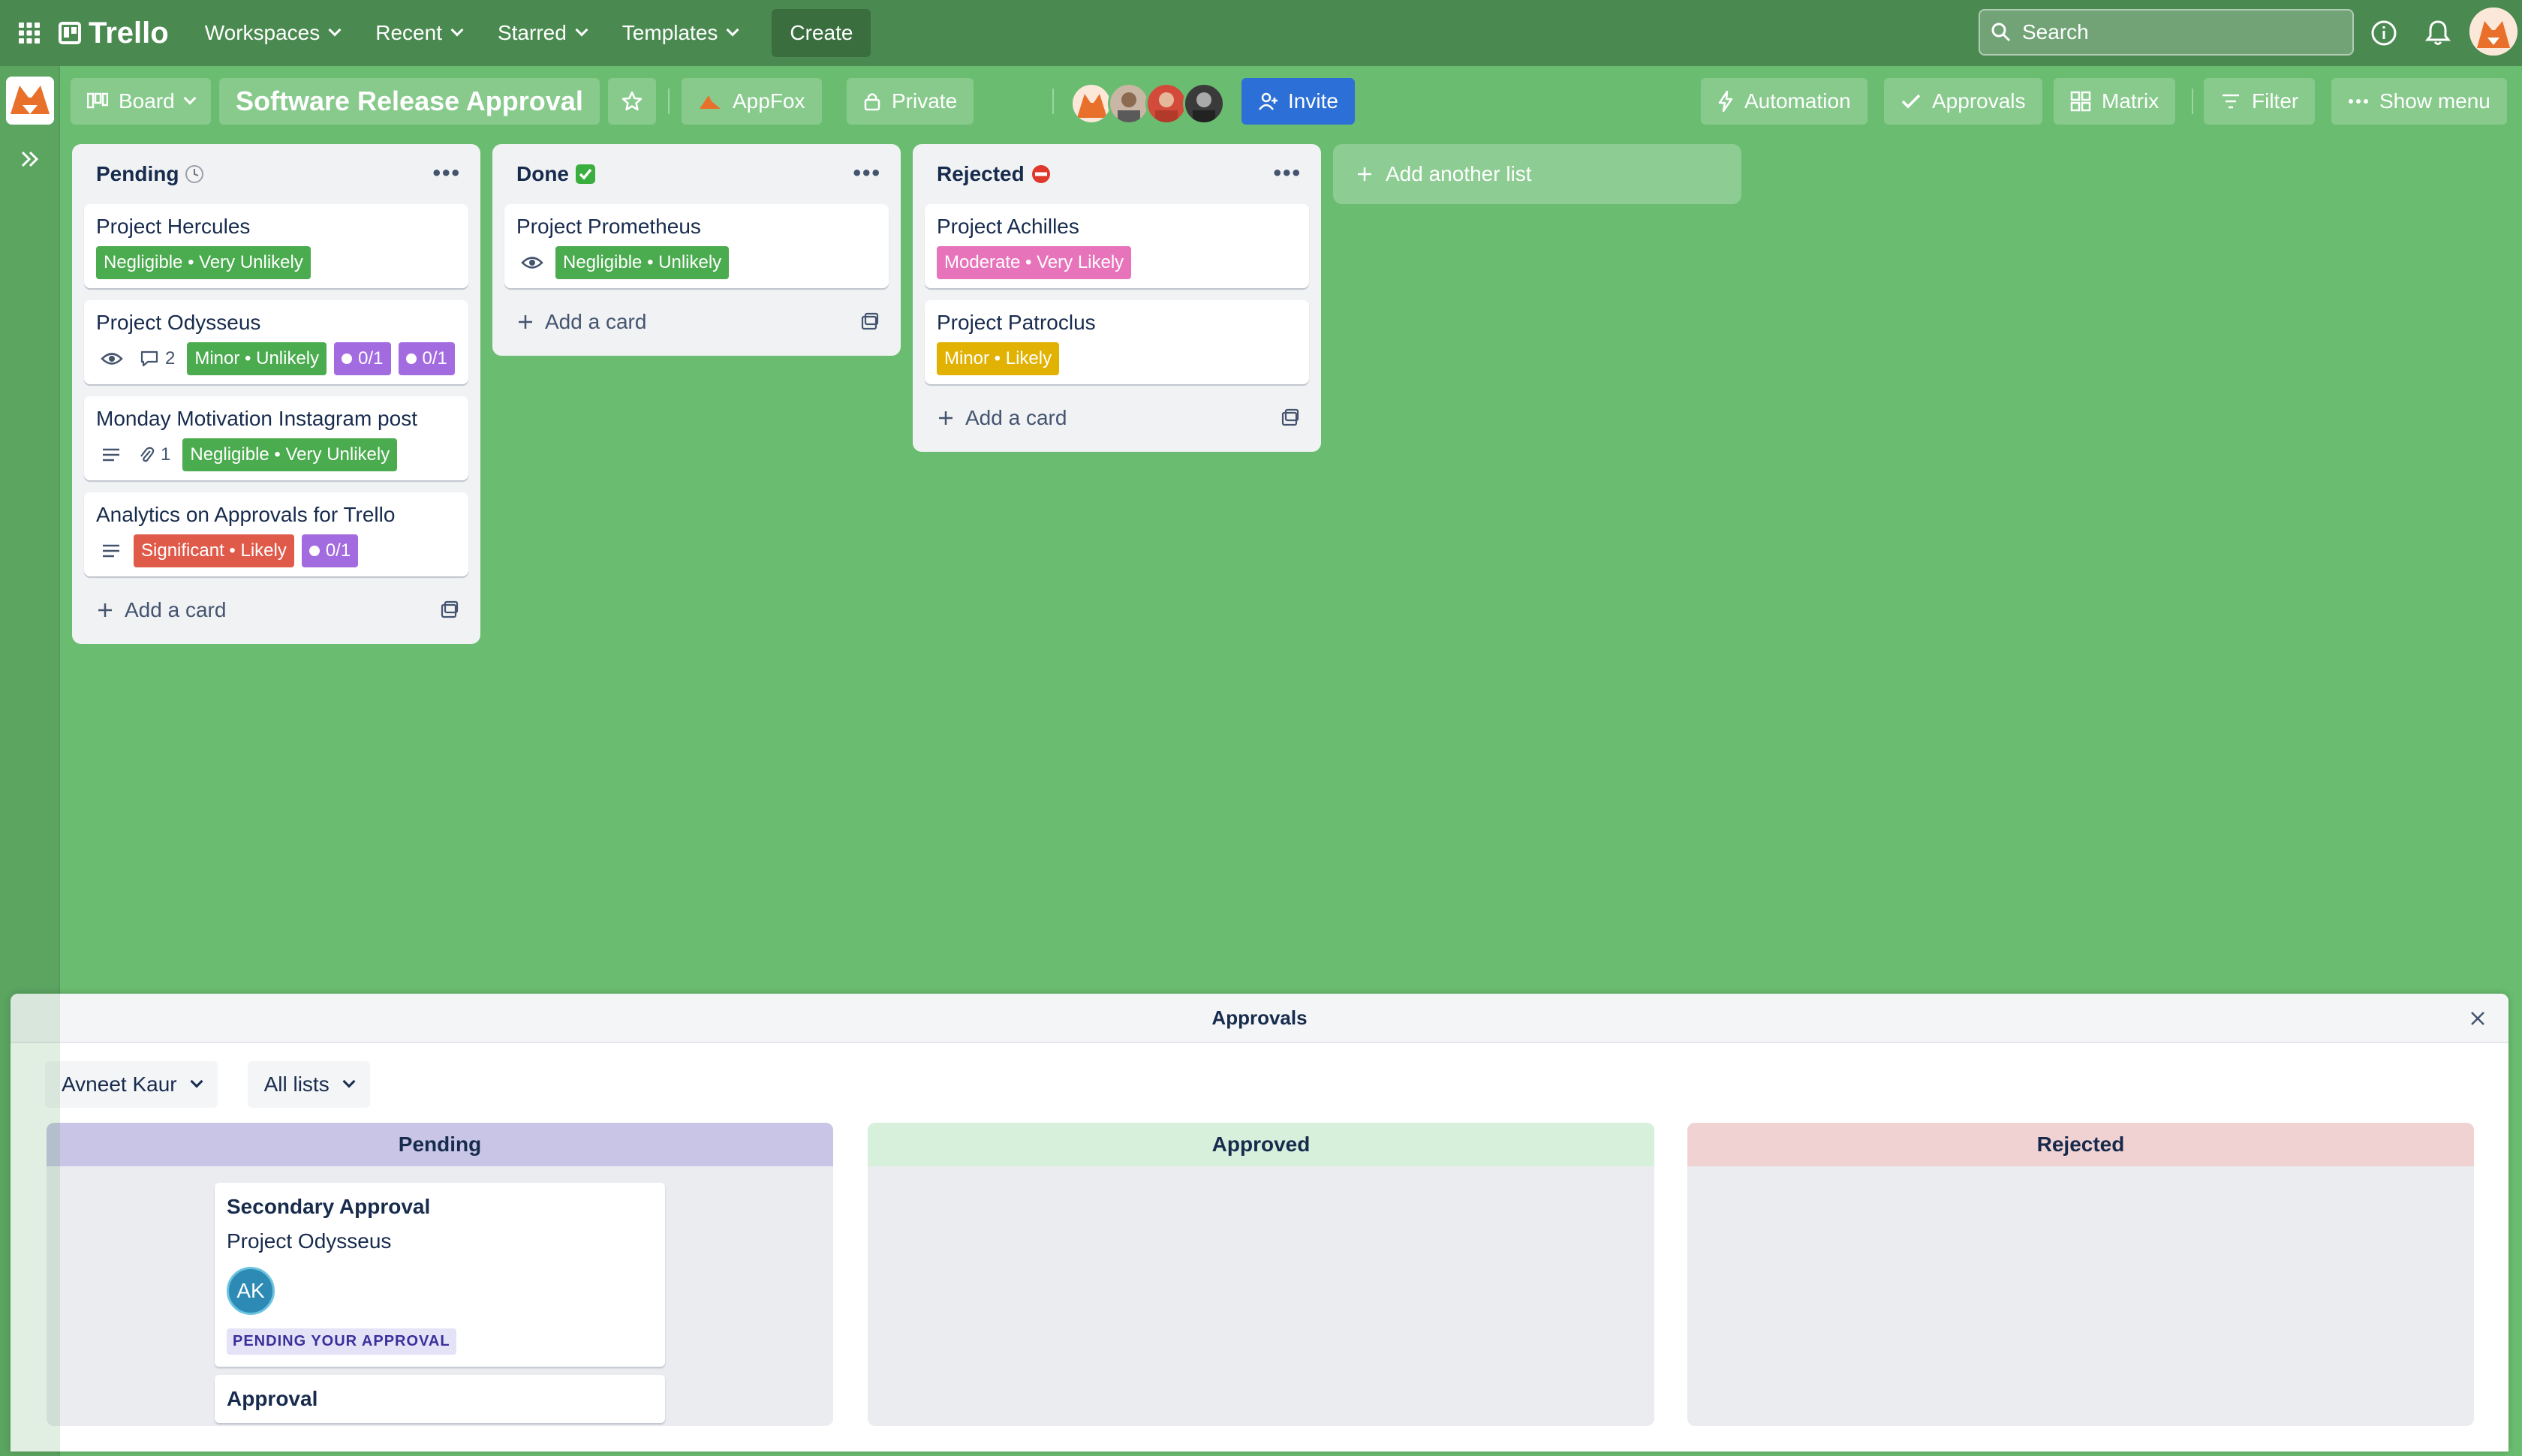  Describe the element at coordinates (409, 101) in the screenshot. I see `board-title: Software Release Approval` at that location.